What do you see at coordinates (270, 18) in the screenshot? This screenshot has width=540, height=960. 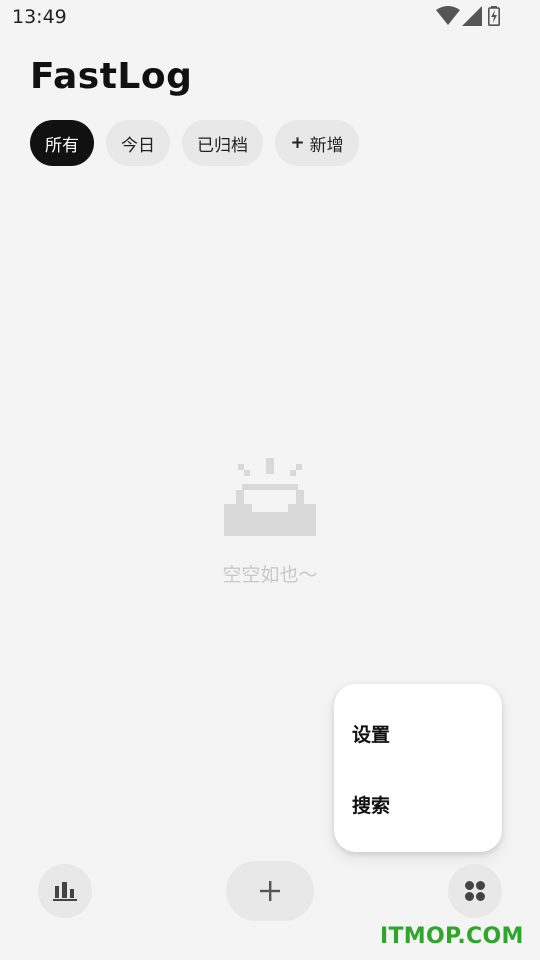 I see `status-bar: 13:49` at bounding box center [270, 18].